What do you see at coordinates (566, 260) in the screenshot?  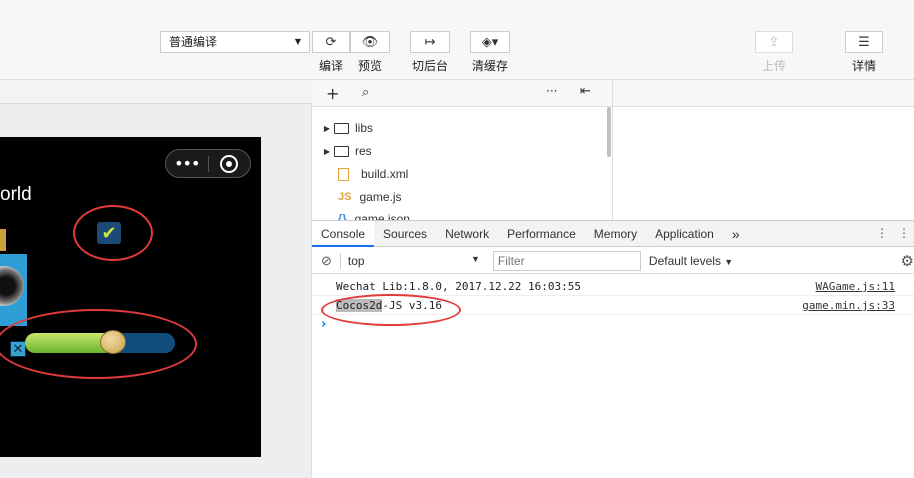 I see `console-filter-input` at bounding box center [566, 260].